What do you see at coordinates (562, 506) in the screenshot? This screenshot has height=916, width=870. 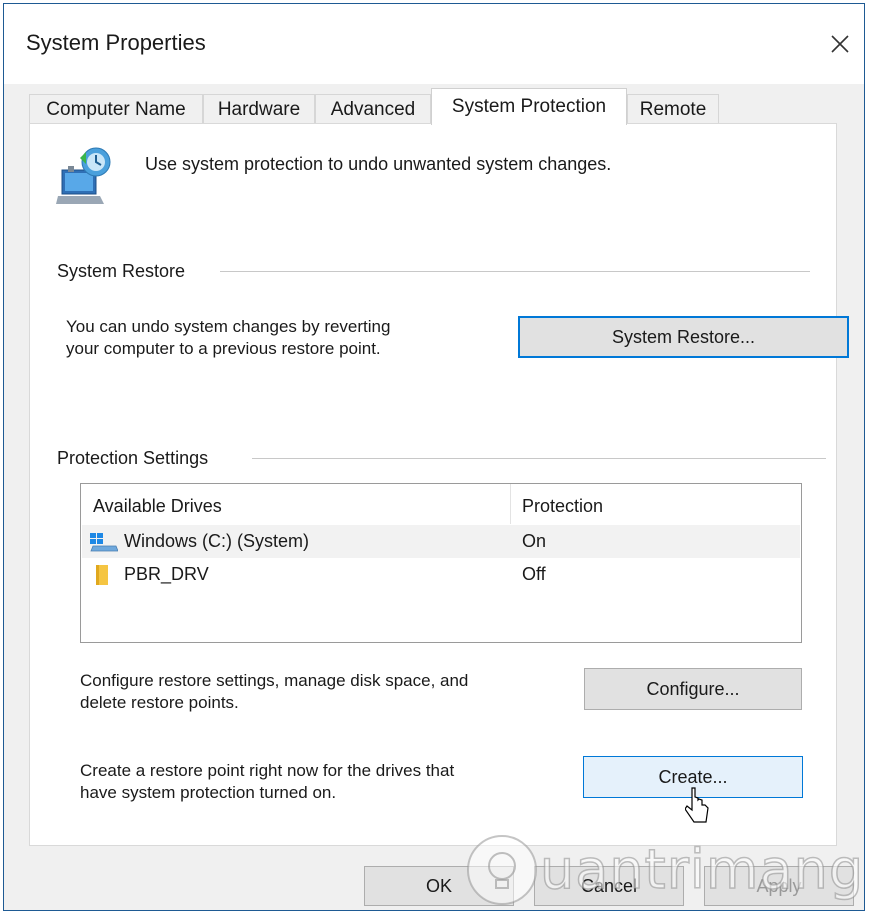 I see `column-header-protection: Protection` at bounding box center [562, 506].